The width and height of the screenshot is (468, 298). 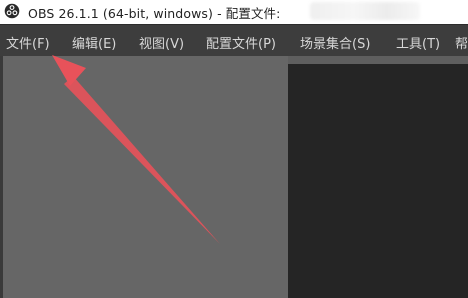 What do you see at coordinates (12, 11) in the screenshot?
I see `obs-logo-icon` at bounding box center [12, 11].